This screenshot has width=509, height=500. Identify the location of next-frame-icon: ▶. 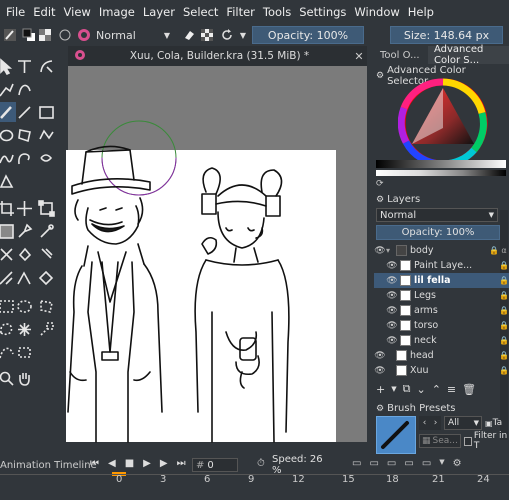
(164, 463).